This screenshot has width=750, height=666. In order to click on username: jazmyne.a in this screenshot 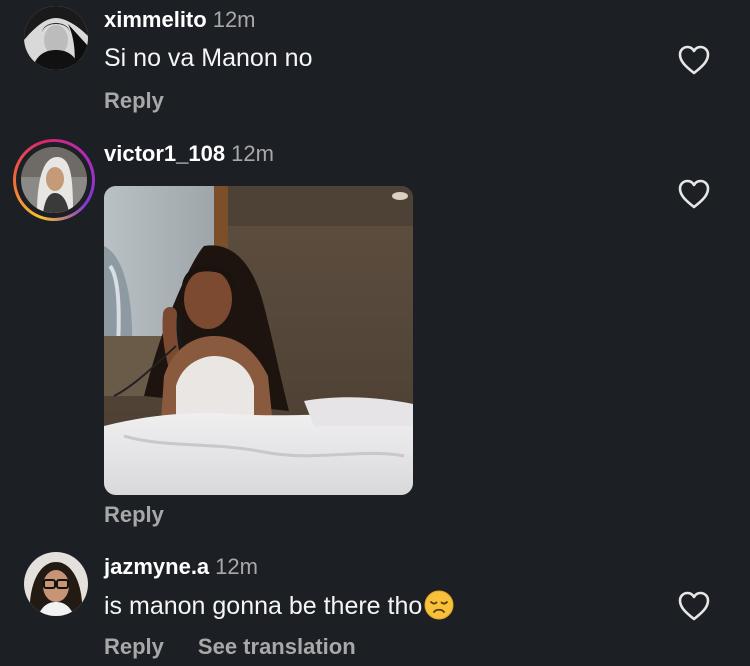, I will do `click(156, 566)`.